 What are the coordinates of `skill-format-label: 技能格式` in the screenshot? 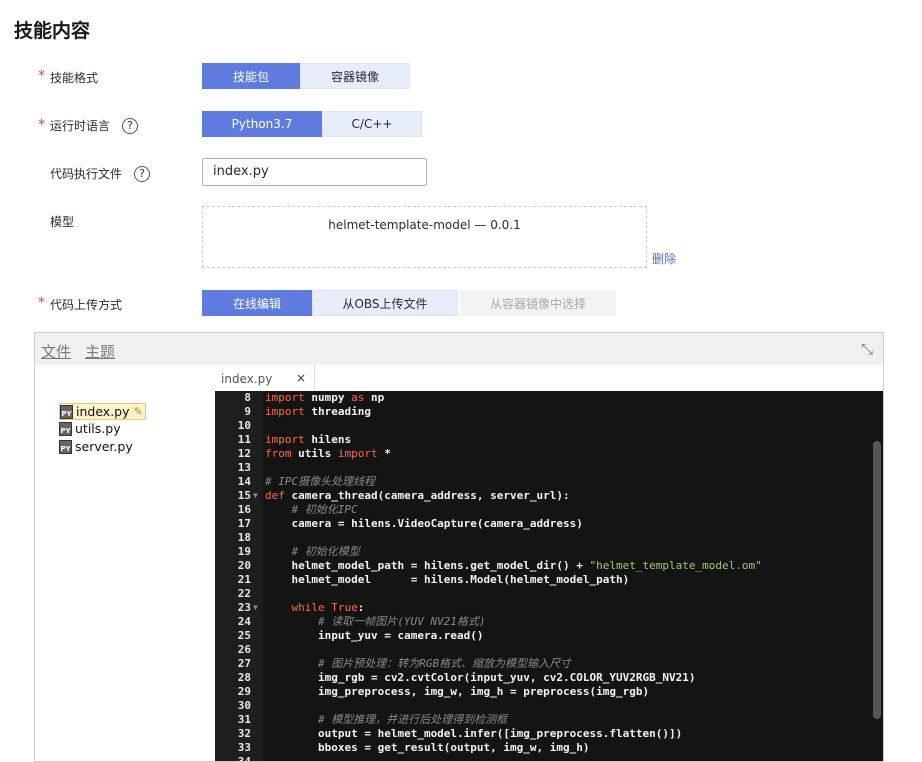 It's located at (74, 78).